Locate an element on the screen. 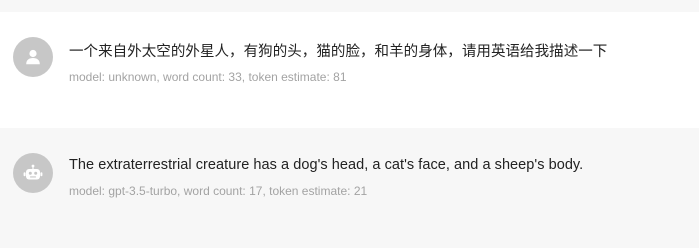 Image resolution: width=699 pixels, height=248 pixels. robot-icon is located at coordinates (33, 173).